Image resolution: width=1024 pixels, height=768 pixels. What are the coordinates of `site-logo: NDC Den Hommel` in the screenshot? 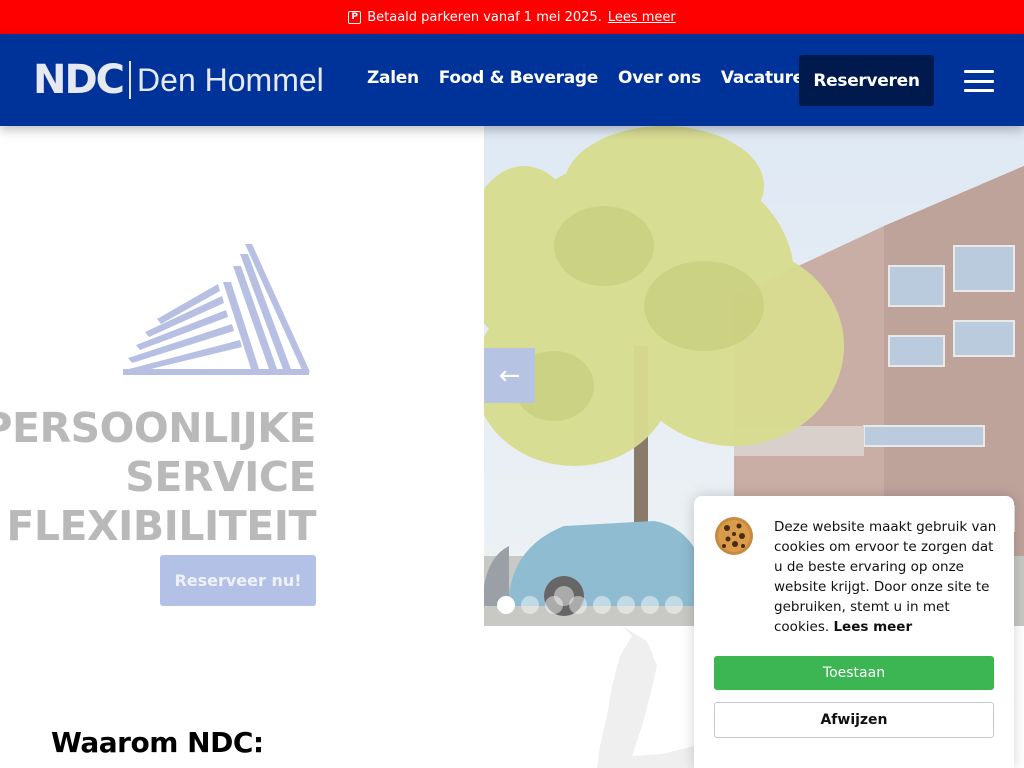 It's located at (178, 80).